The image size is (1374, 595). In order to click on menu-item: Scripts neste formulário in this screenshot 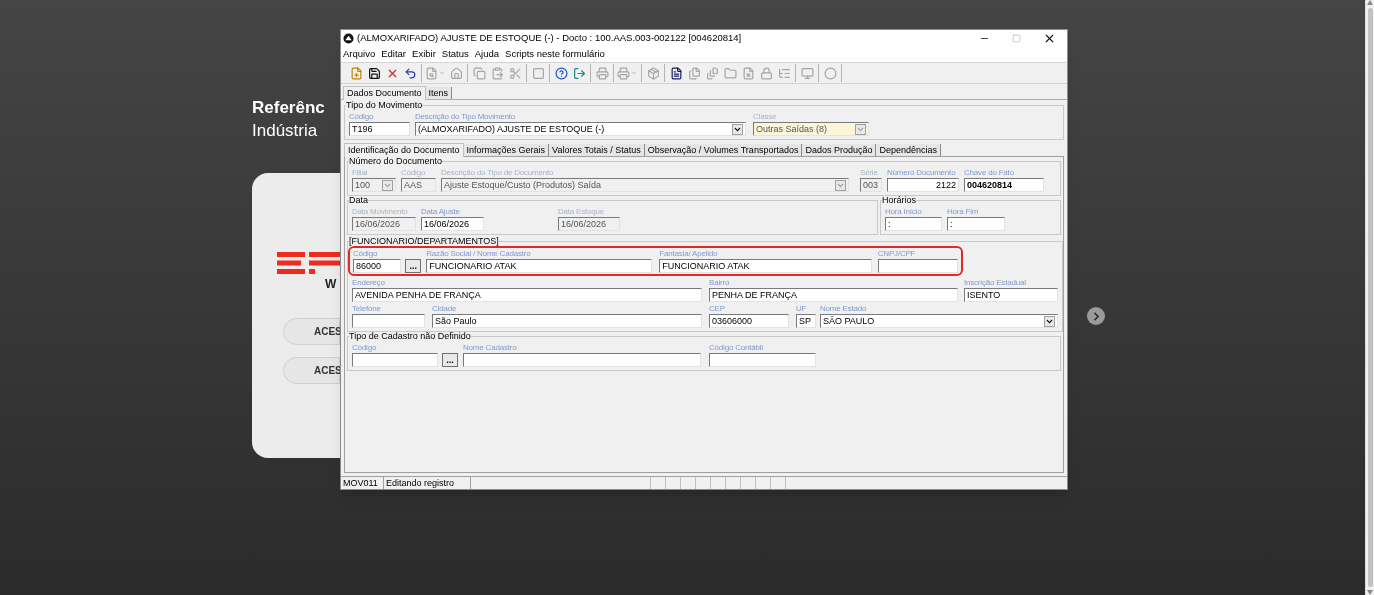, I will do `click(555, 54)`.